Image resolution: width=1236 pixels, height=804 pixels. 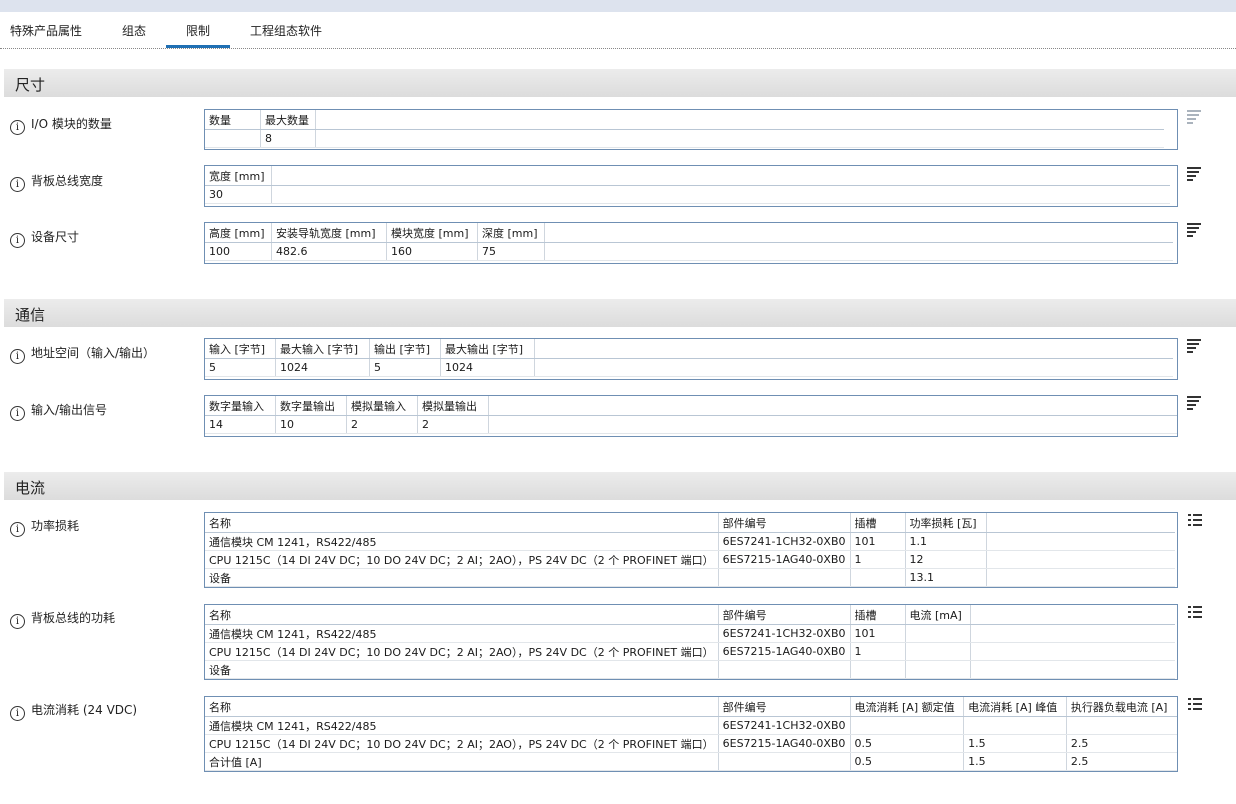 I want to click on table-cell: 10, so click(x=311, y=424).